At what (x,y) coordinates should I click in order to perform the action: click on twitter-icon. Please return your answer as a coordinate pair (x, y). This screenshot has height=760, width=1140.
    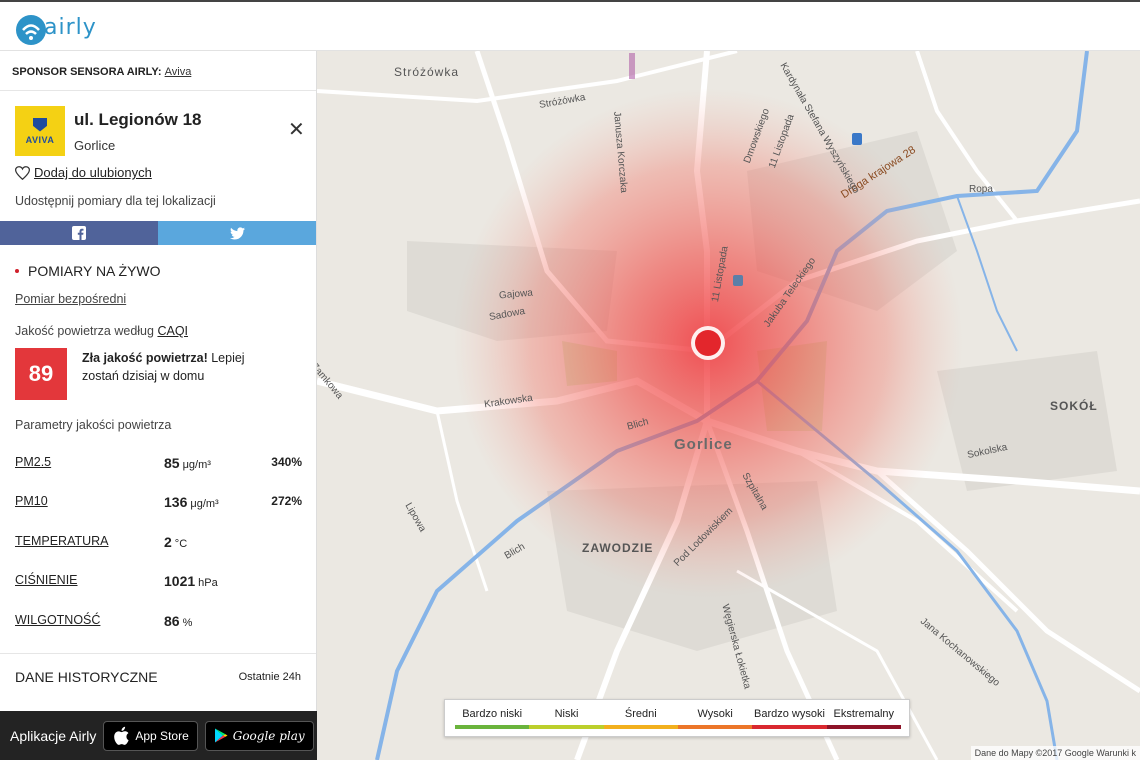
    Looking at the image, I should click on (237, 232).